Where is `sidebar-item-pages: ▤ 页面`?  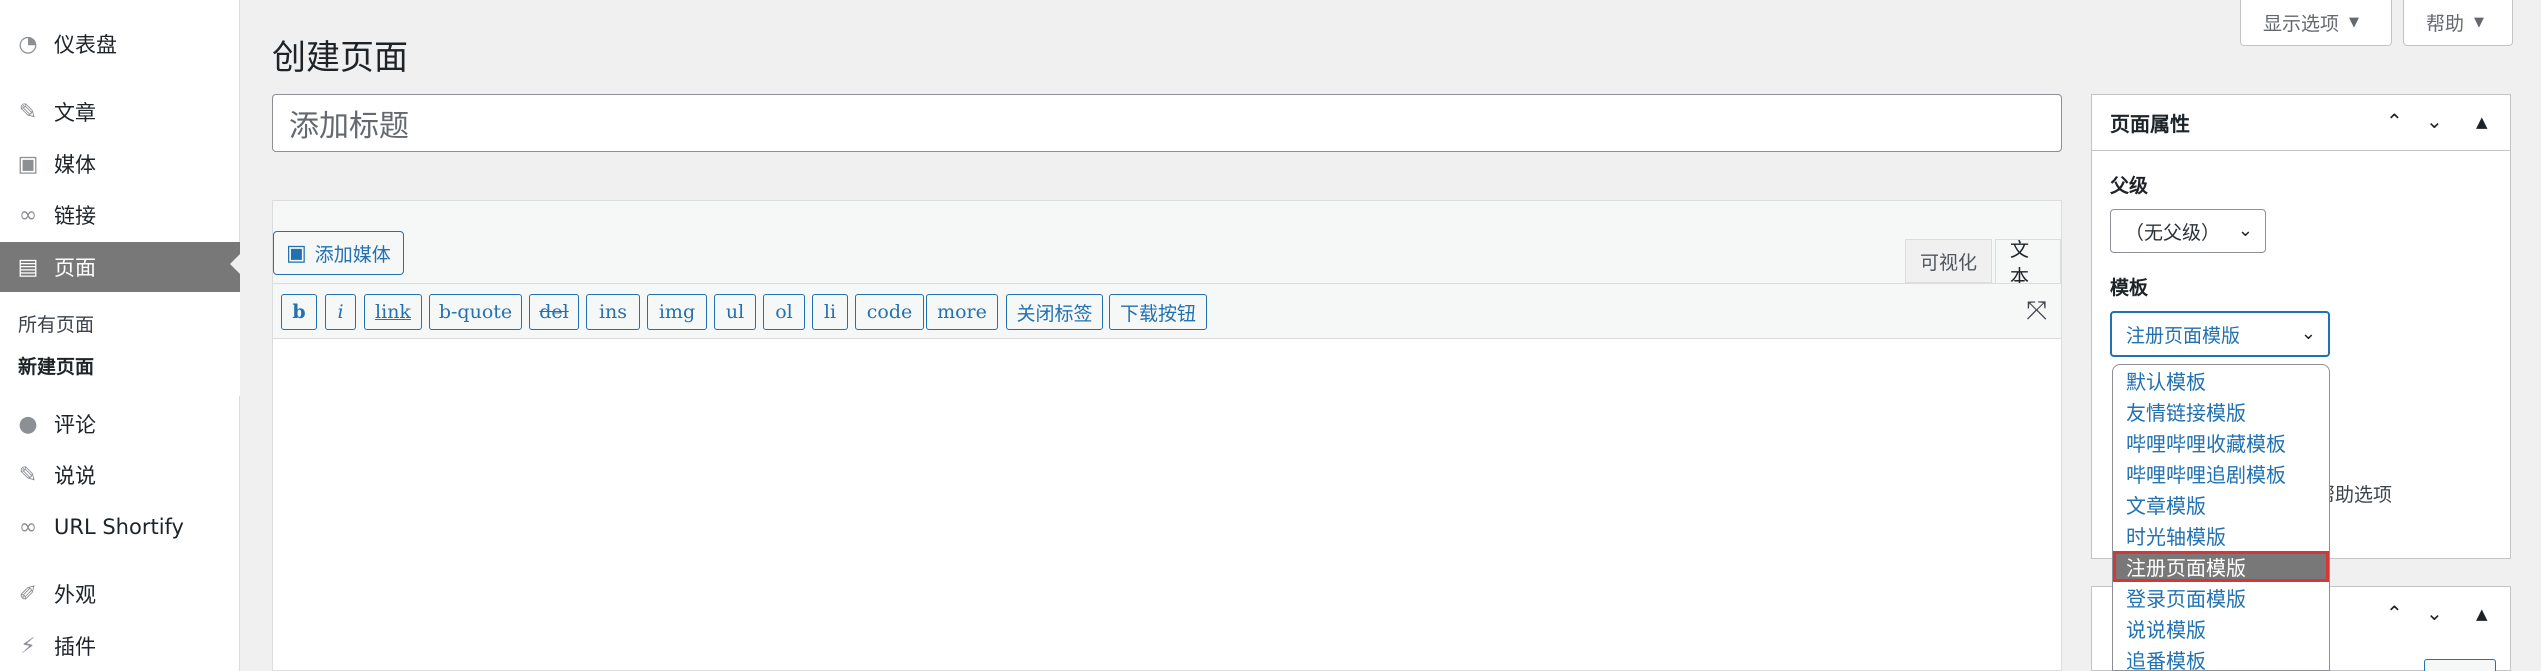 sidebar-item-pages: ▤ 页面 is located at coordinates (120, 267).